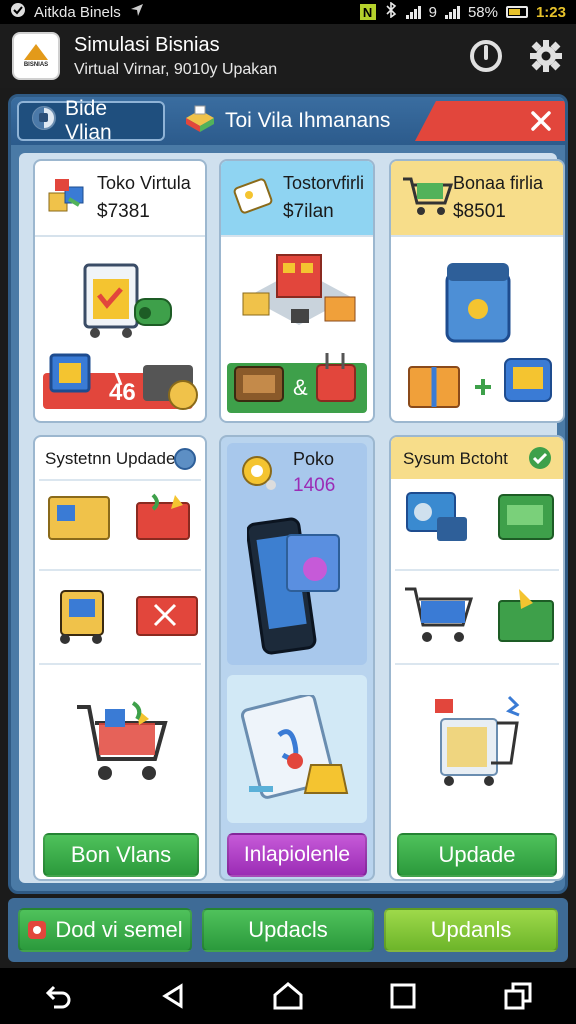 The width and height of the screenshot is (576, 1024). I want to click on card-price: $8501, so click(479, 211).